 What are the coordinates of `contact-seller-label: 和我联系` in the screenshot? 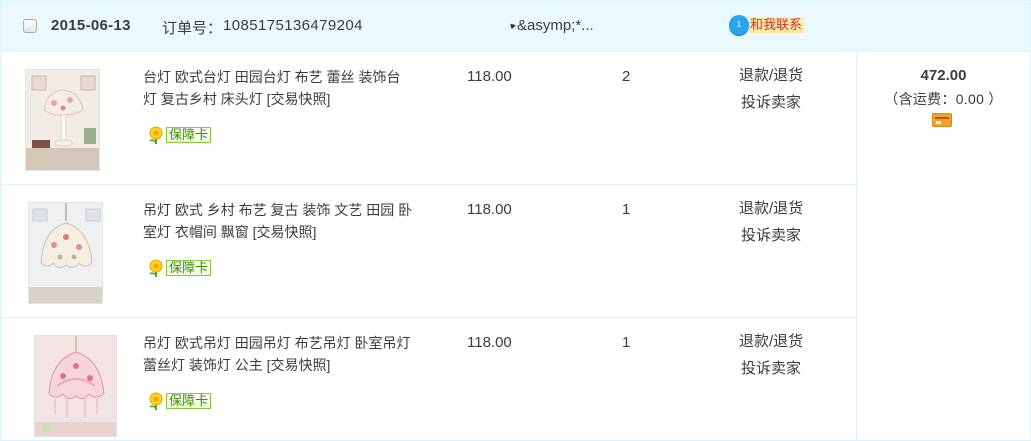 It's located at (777, 25).